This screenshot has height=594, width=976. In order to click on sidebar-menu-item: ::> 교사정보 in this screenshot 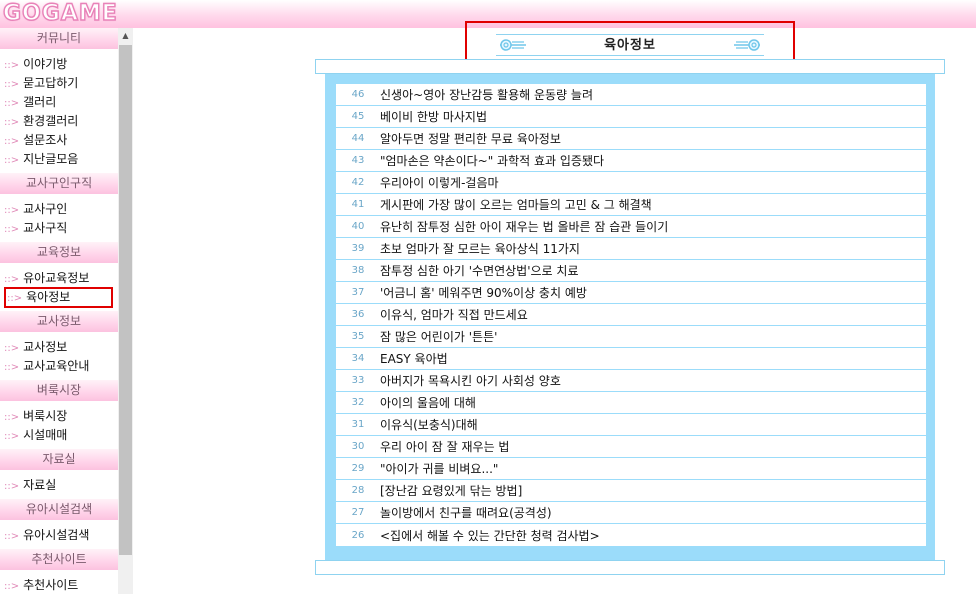, I will do `click(59, 347)`.